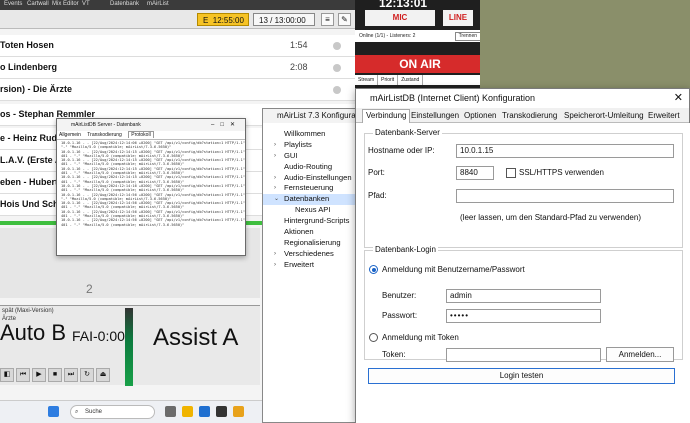 The width and height of the screenshot is (690, 423). Describe the element at coordinates (565, 151) in the screenshot. I see `host-field: 10.0.1.15` at that location.